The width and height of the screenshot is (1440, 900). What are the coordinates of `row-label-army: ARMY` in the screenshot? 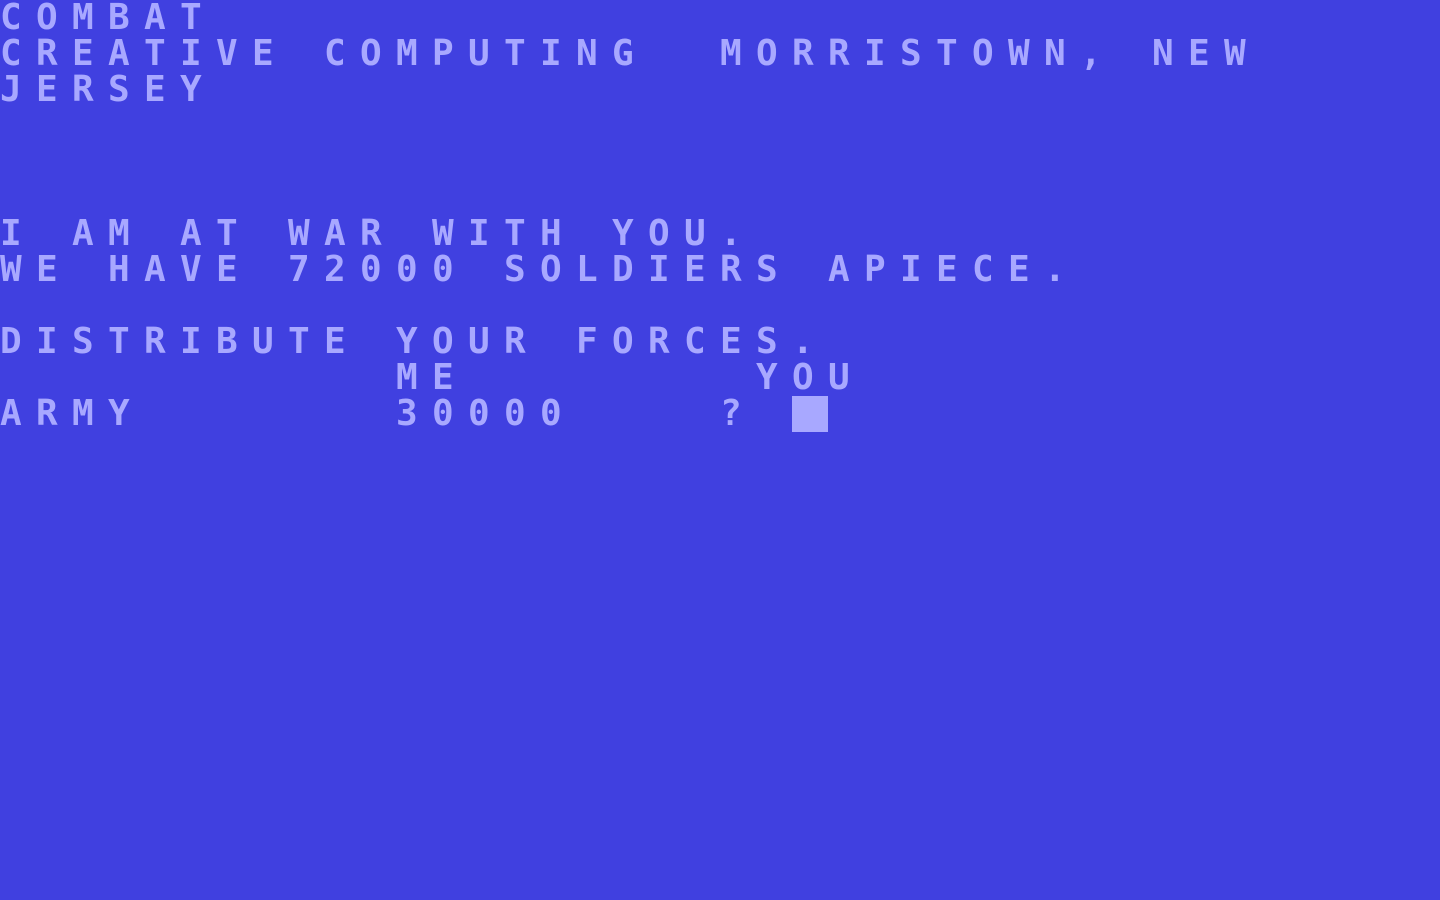 It's located at (72, 413).